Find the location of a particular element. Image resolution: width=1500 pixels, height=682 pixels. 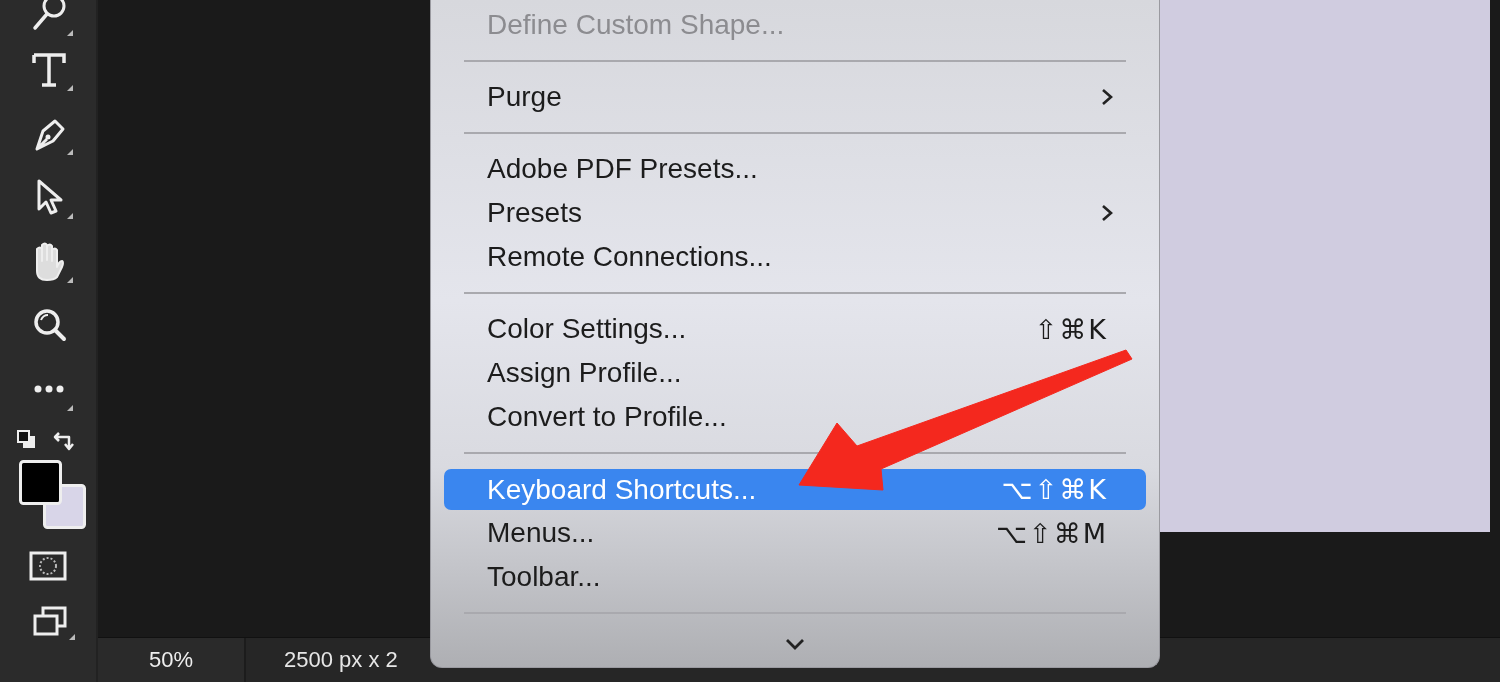

zoom-level: 50% is located at coordinates (172, 660).